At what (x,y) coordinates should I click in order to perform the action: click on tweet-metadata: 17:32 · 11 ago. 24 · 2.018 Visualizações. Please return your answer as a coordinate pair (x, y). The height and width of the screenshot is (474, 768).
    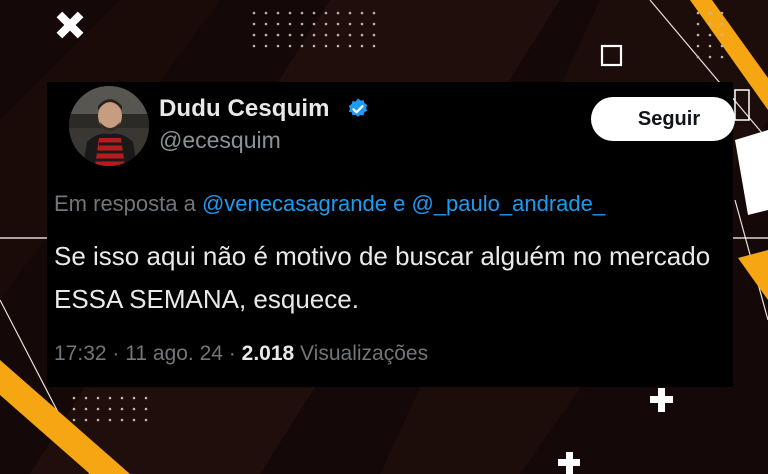
    Looking at the image, I should click on (241, 354).